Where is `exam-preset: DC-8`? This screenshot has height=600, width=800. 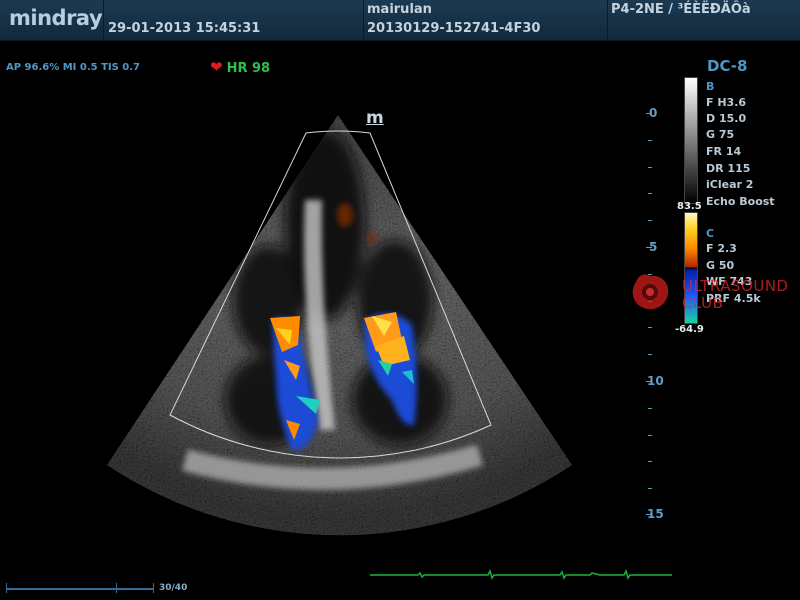
exam-preset: DC-8 is located at coordinates (727, 66).